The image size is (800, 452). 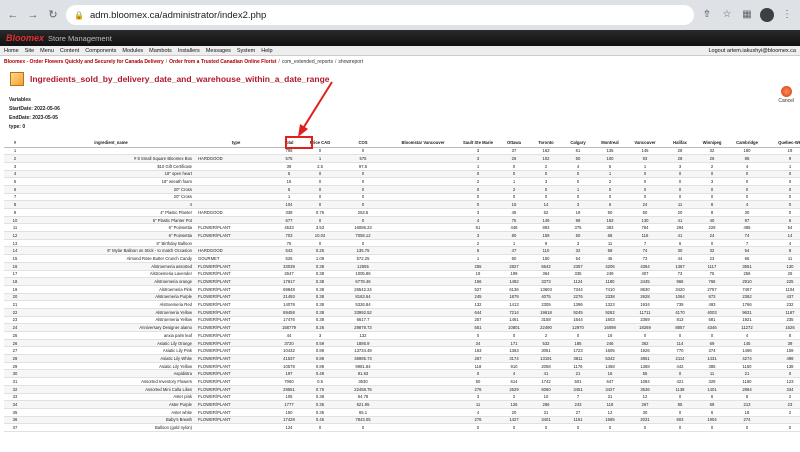 What do you see at coordinates (111, 397) in the screenshot?
I see `table-cell: Aster pink` at bounding box center [111, 397].